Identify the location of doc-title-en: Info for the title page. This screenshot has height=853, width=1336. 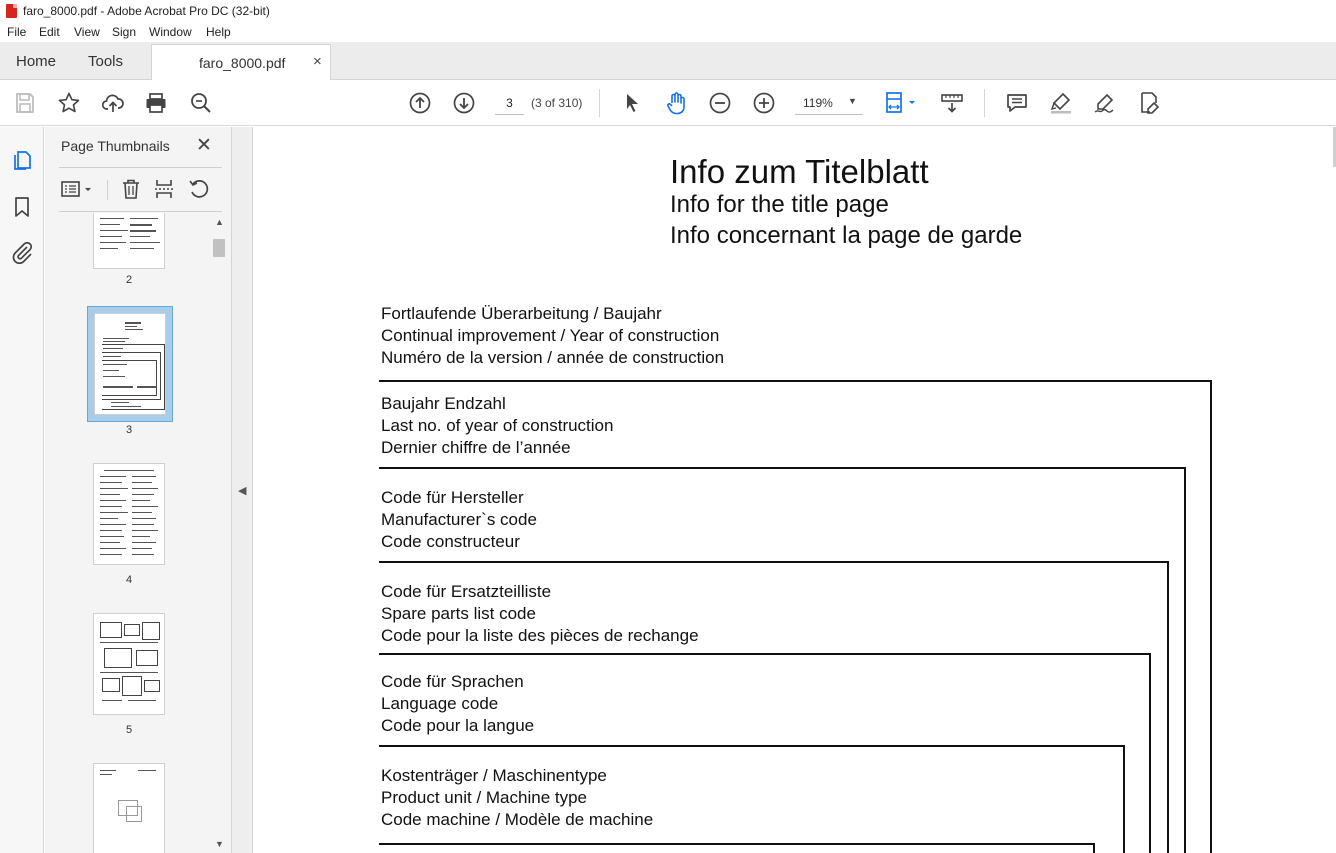
(779, 204).